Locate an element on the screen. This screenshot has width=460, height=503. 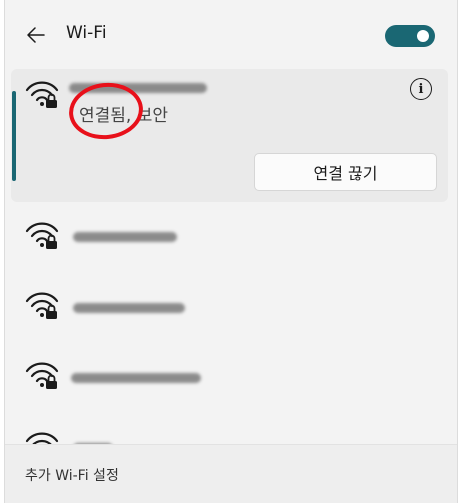
page-title: Wi-Fi is located at coordinates (86, 33).